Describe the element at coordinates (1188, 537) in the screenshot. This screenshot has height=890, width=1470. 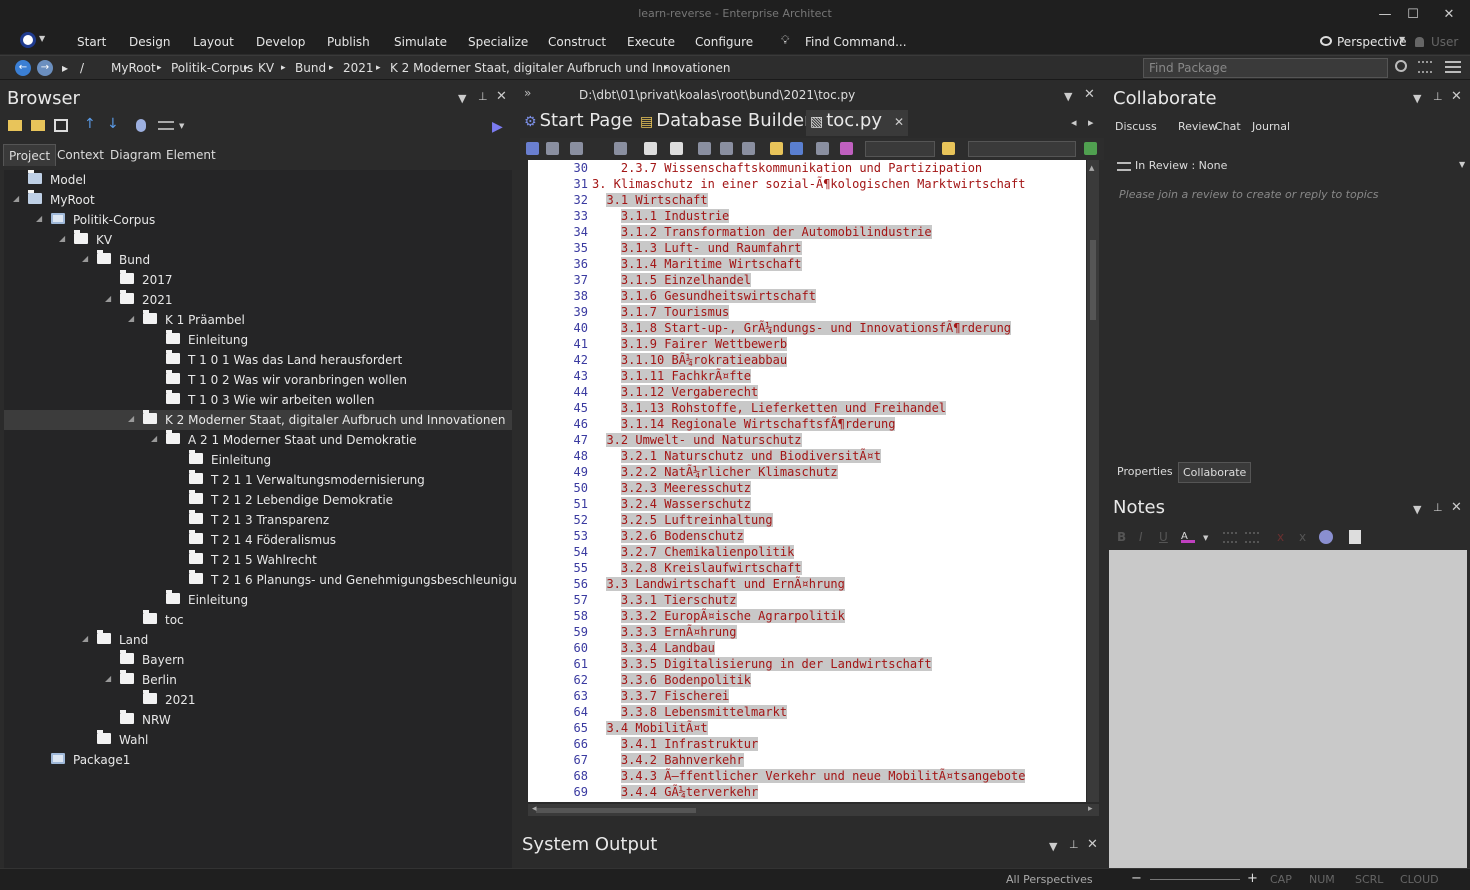
I see `font-color-icon: A` at that location.